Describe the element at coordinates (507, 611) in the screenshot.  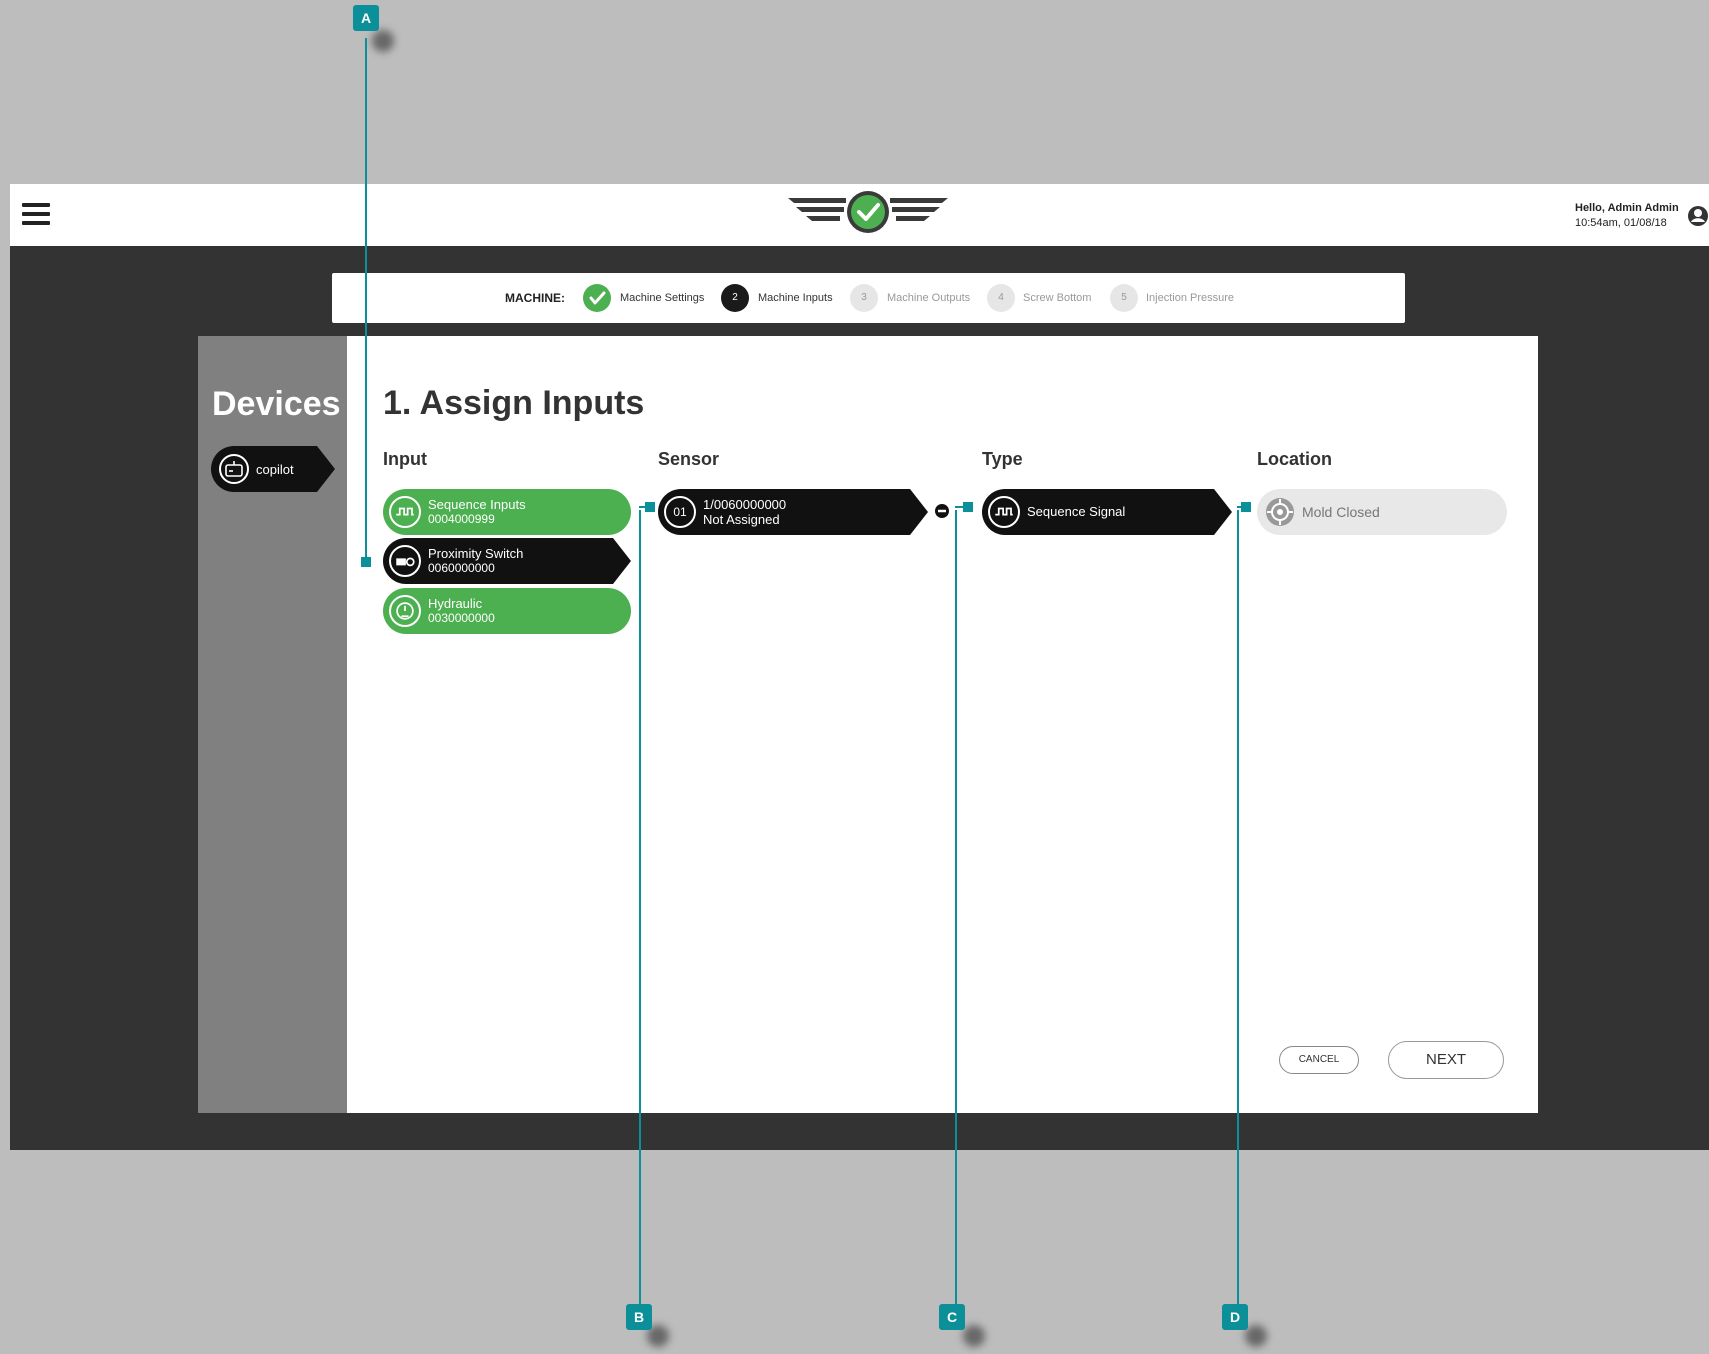
I see `input-item-hydraulic: Hydraulic 0030000000` at that location.